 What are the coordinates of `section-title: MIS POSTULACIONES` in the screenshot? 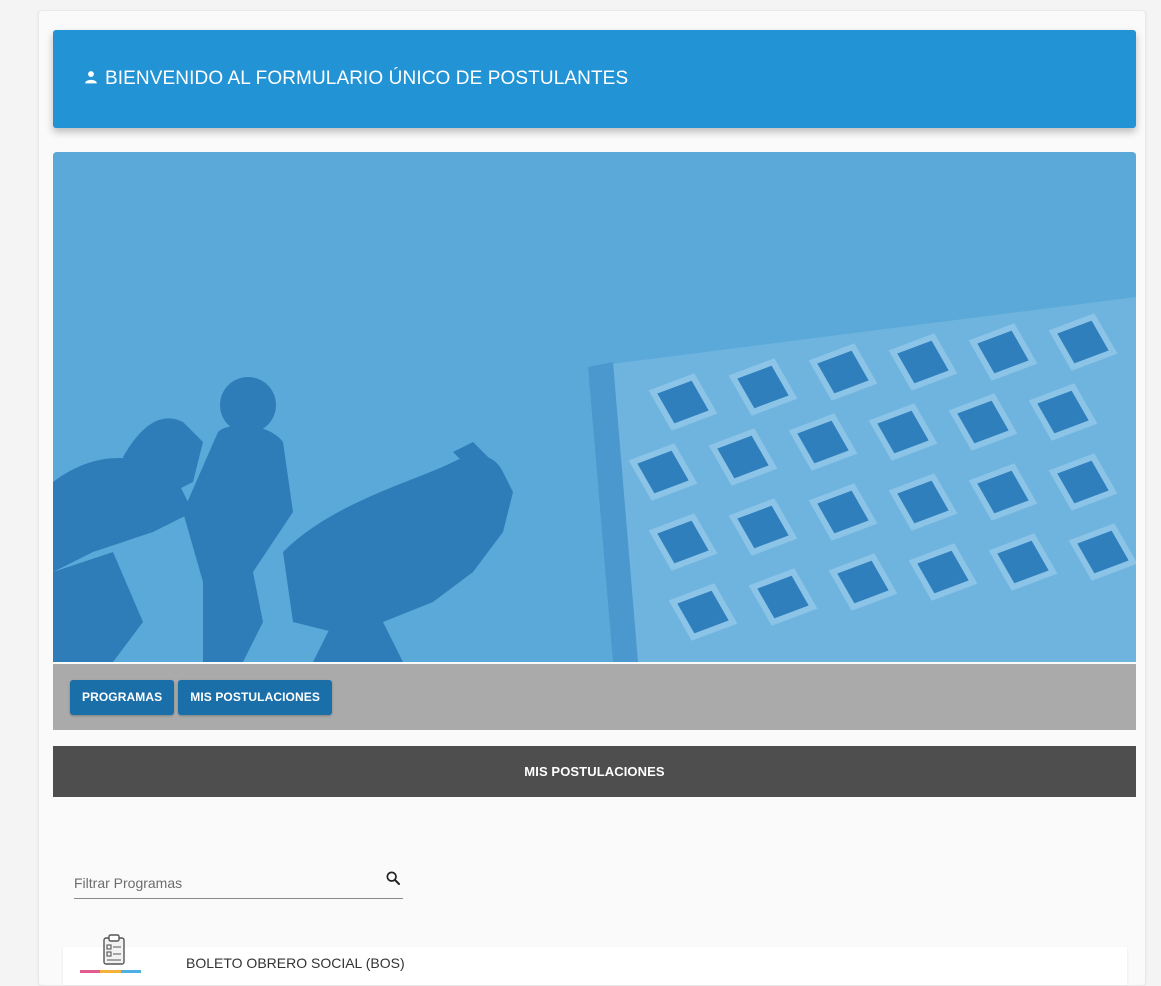 It's located at (594, 771).